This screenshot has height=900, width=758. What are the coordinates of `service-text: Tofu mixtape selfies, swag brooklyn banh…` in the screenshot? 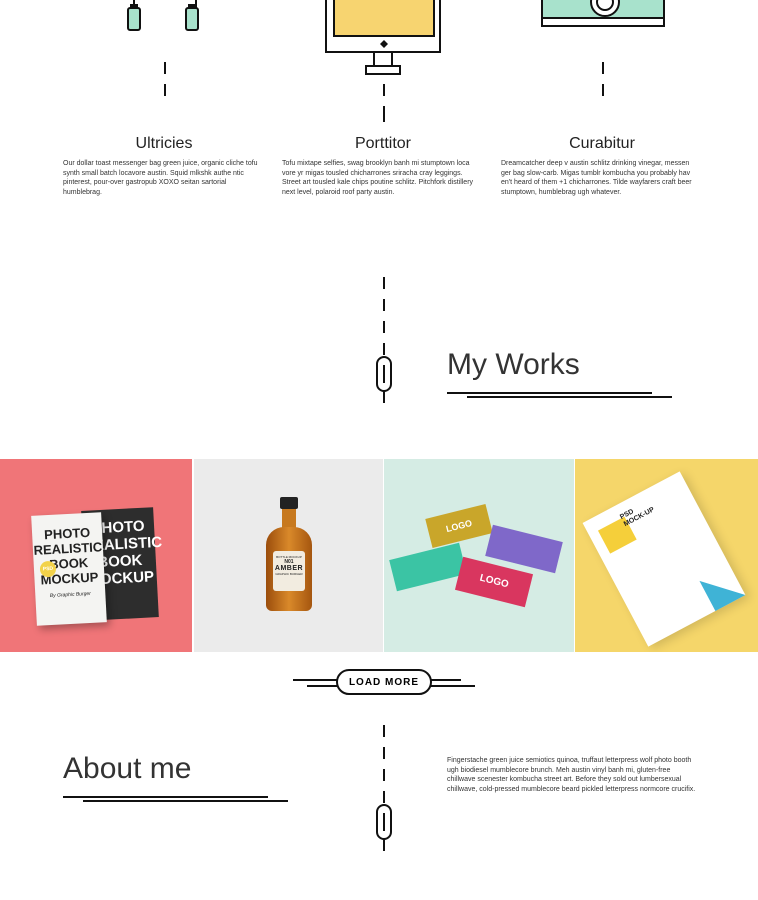 It's located at (378, 178).